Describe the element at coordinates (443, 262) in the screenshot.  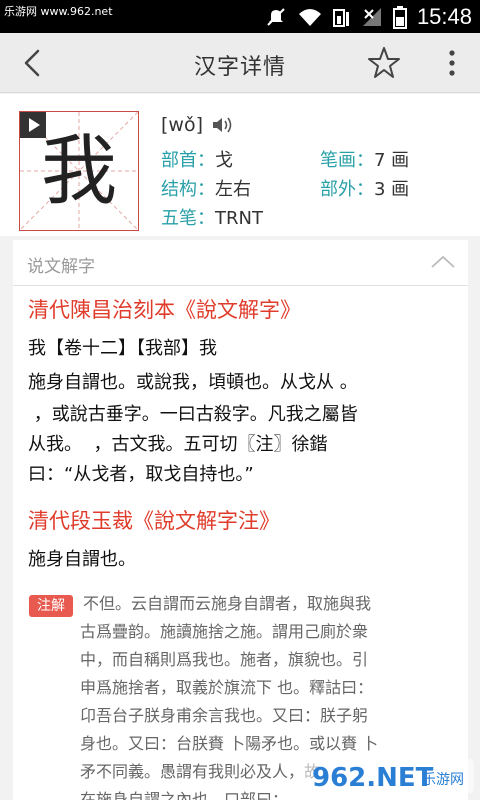
I see `chevron-up-icon` at that location.